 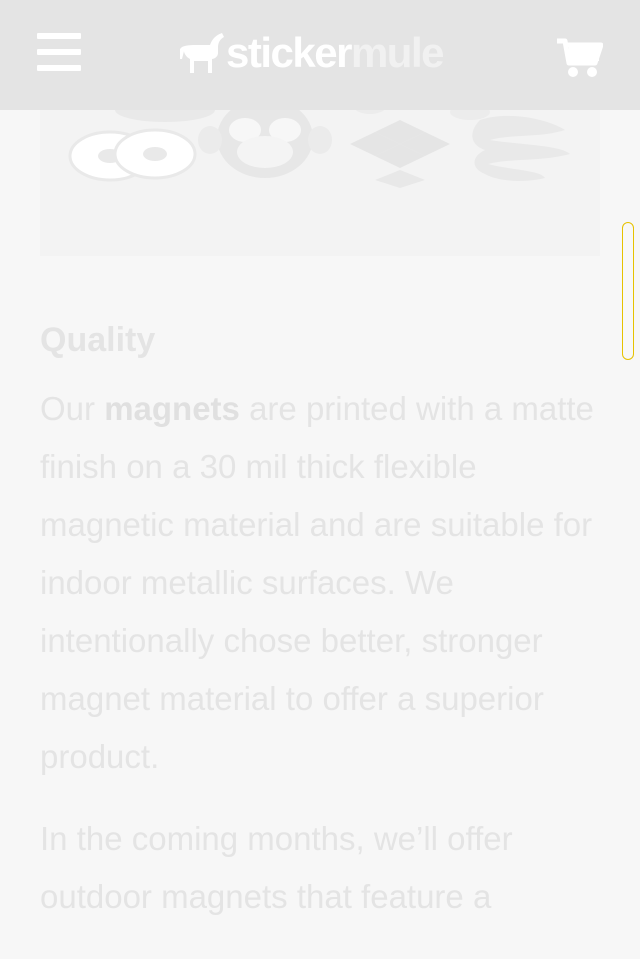 I want to click on dropbox-sticker, so click(x=400, y=154).